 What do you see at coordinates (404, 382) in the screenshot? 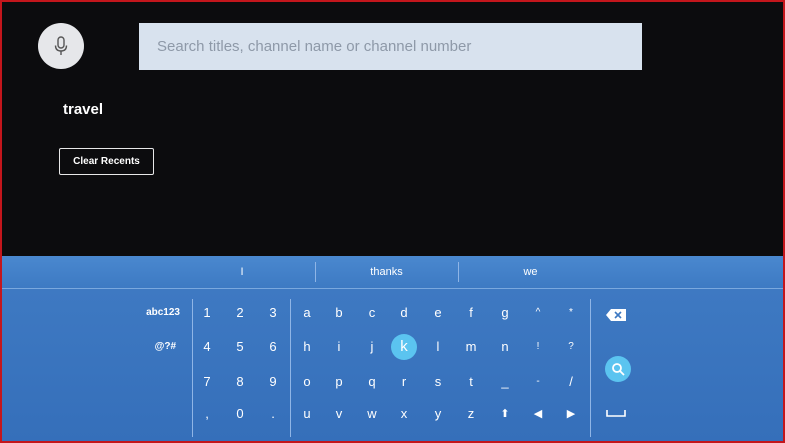
I see `key: r` at bounding box center [404, 382].